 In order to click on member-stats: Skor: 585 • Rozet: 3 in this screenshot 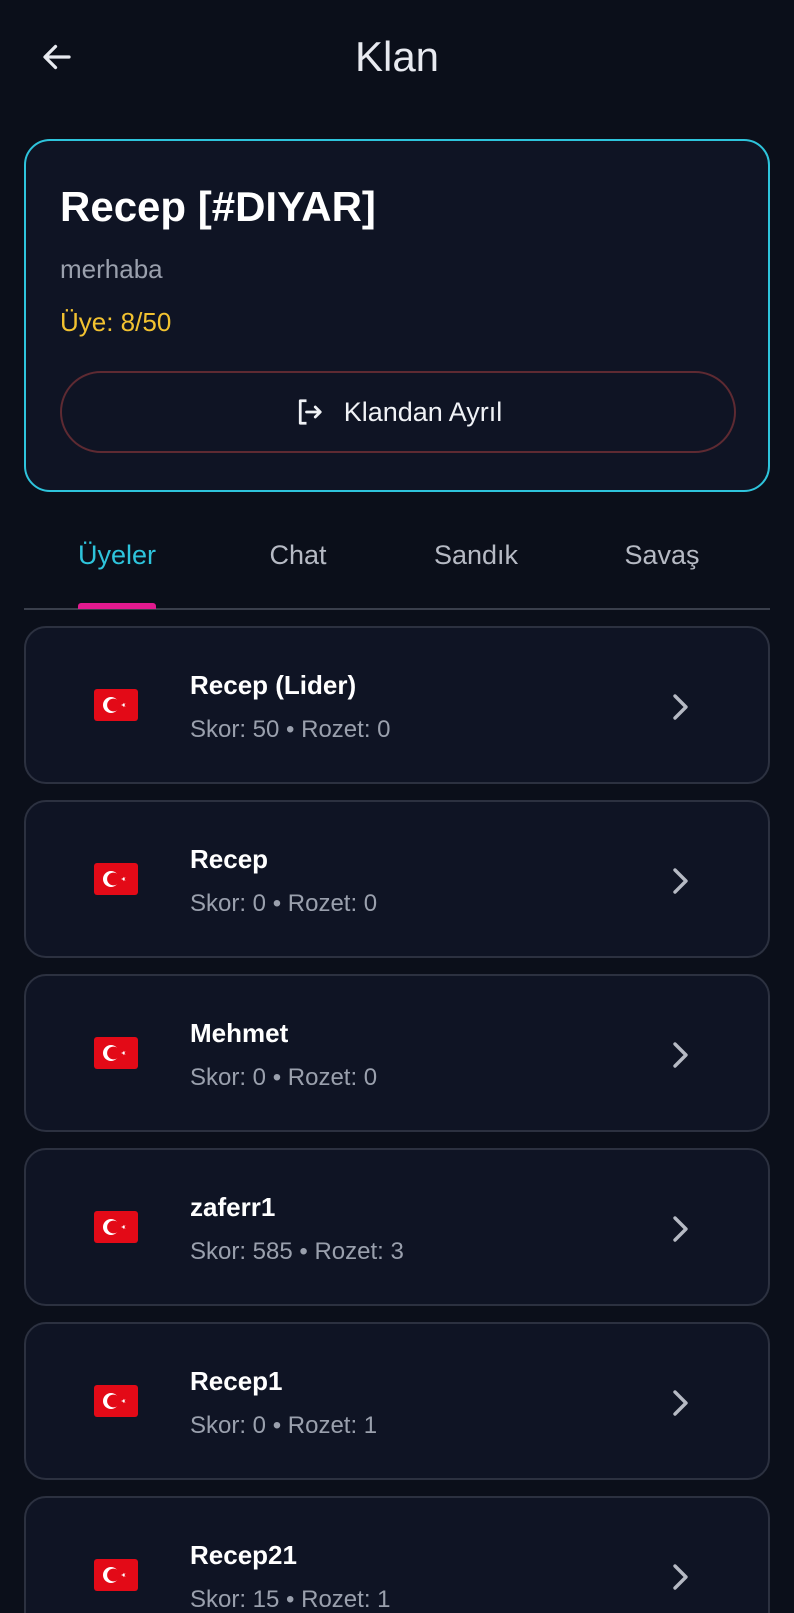, I will do `click(297, 1251)`.